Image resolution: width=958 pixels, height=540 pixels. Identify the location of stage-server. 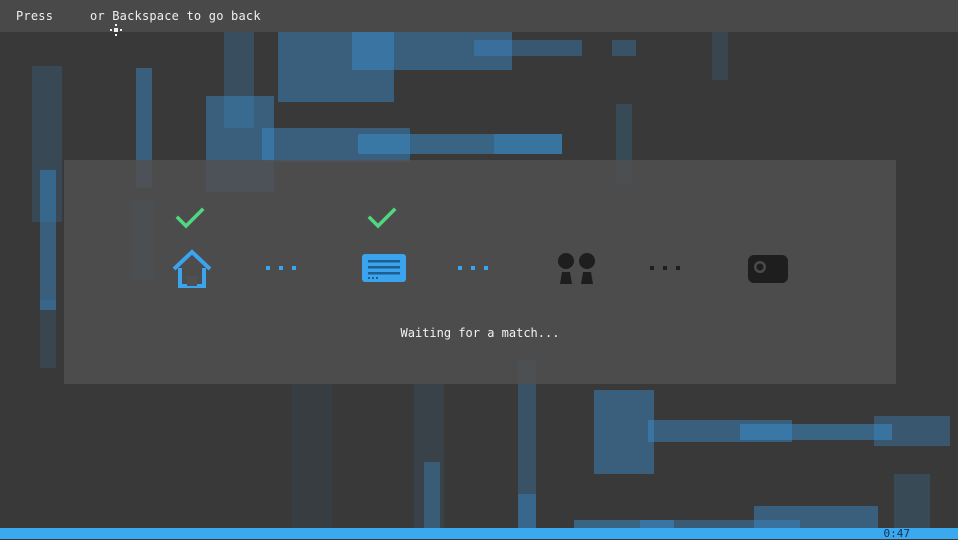
(384, 272).